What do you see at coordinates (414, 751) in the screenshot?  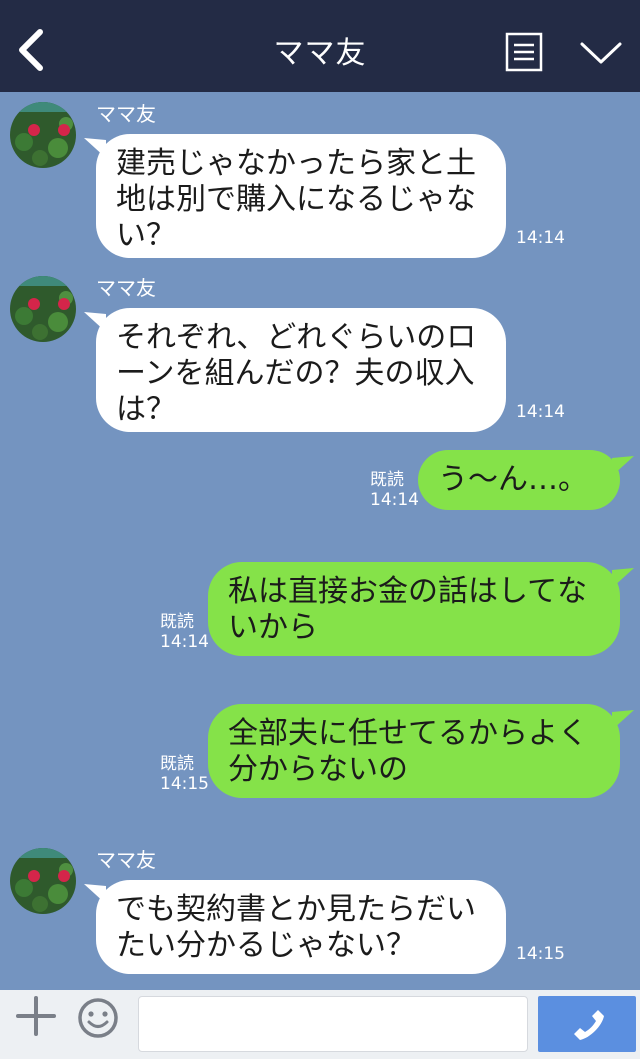 I see `message-bubble: 全部夫に任せてるからよく分からないの` at bounding box center [414, 751].